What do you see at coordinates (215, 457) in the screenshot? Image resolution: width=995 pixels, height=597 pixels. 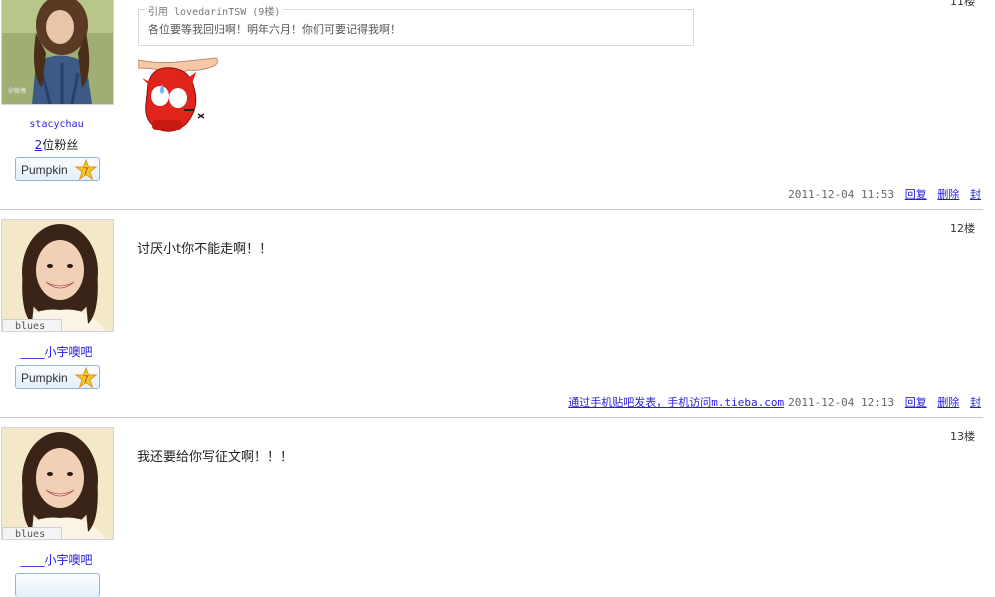 I see `post-content: 我还要给你写征文啊！！！` at bounding box center [215, 457].